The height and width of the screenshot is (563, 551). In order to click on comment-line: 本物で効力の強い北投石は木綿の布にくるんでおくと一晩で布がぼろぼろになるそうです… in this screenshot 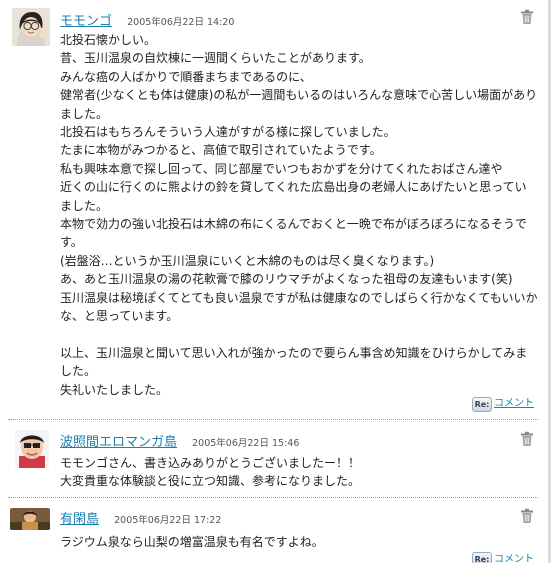, I will do `click(293, 233)`.